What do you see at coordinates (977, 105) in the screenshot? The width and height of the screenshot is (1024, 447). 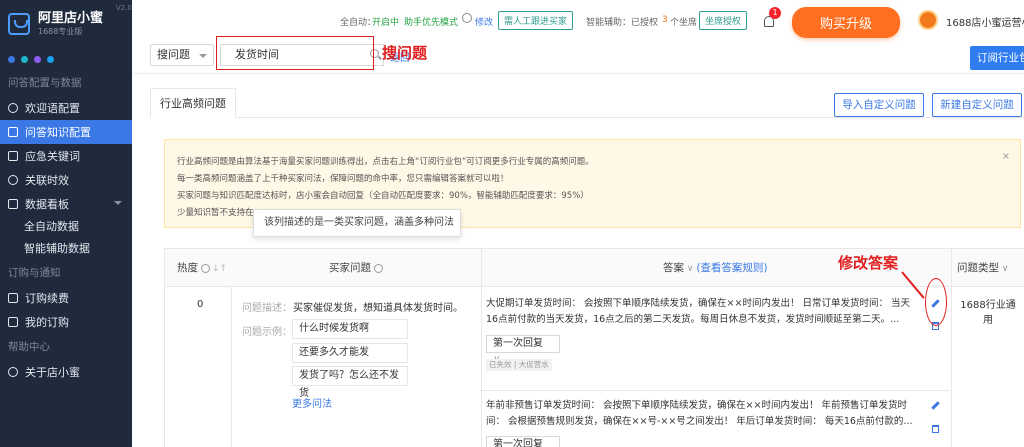 I see `new-question-button: 新建自定义问题` at bounding box center [977, 105].